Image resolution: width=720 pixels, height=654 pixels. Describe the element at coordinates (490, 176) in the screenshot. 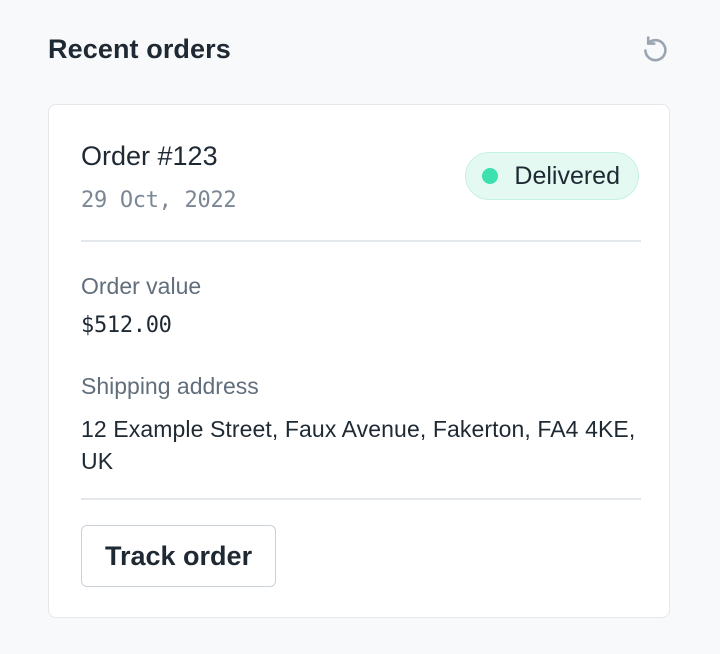

I see `status-dot-icon` at that location.